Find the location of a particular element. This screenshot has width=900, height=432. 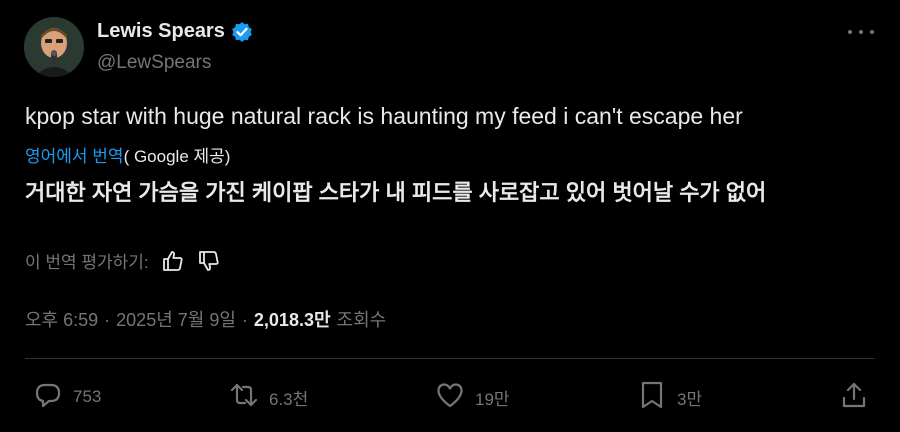

heart-icon is located at coordinates (450, 397).